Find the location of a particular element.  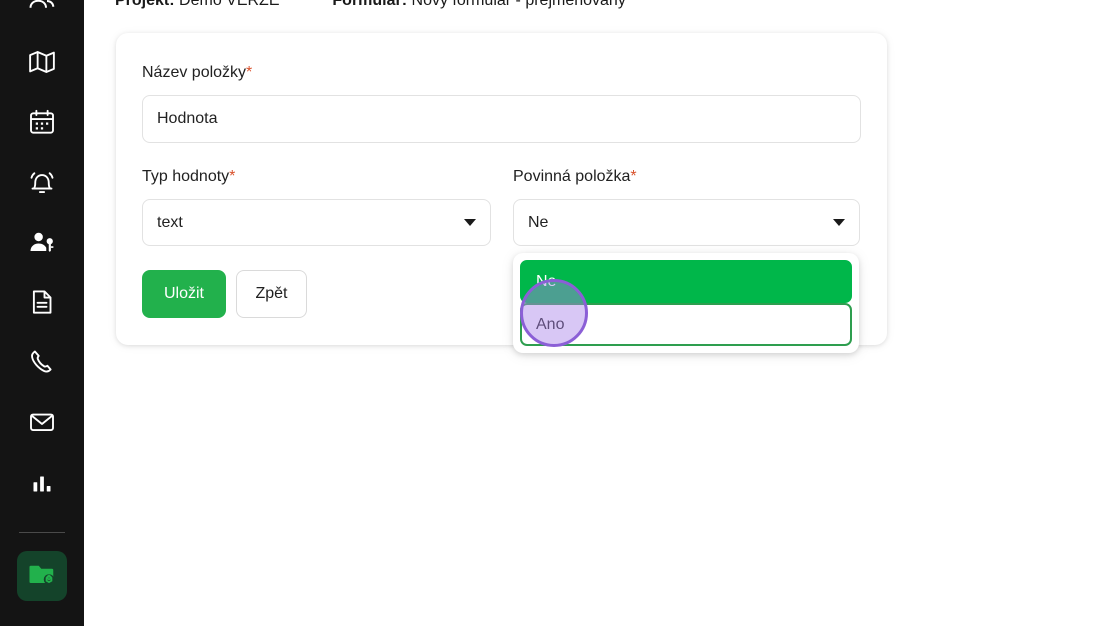

mail-icon is located at coordinates (42, 422).